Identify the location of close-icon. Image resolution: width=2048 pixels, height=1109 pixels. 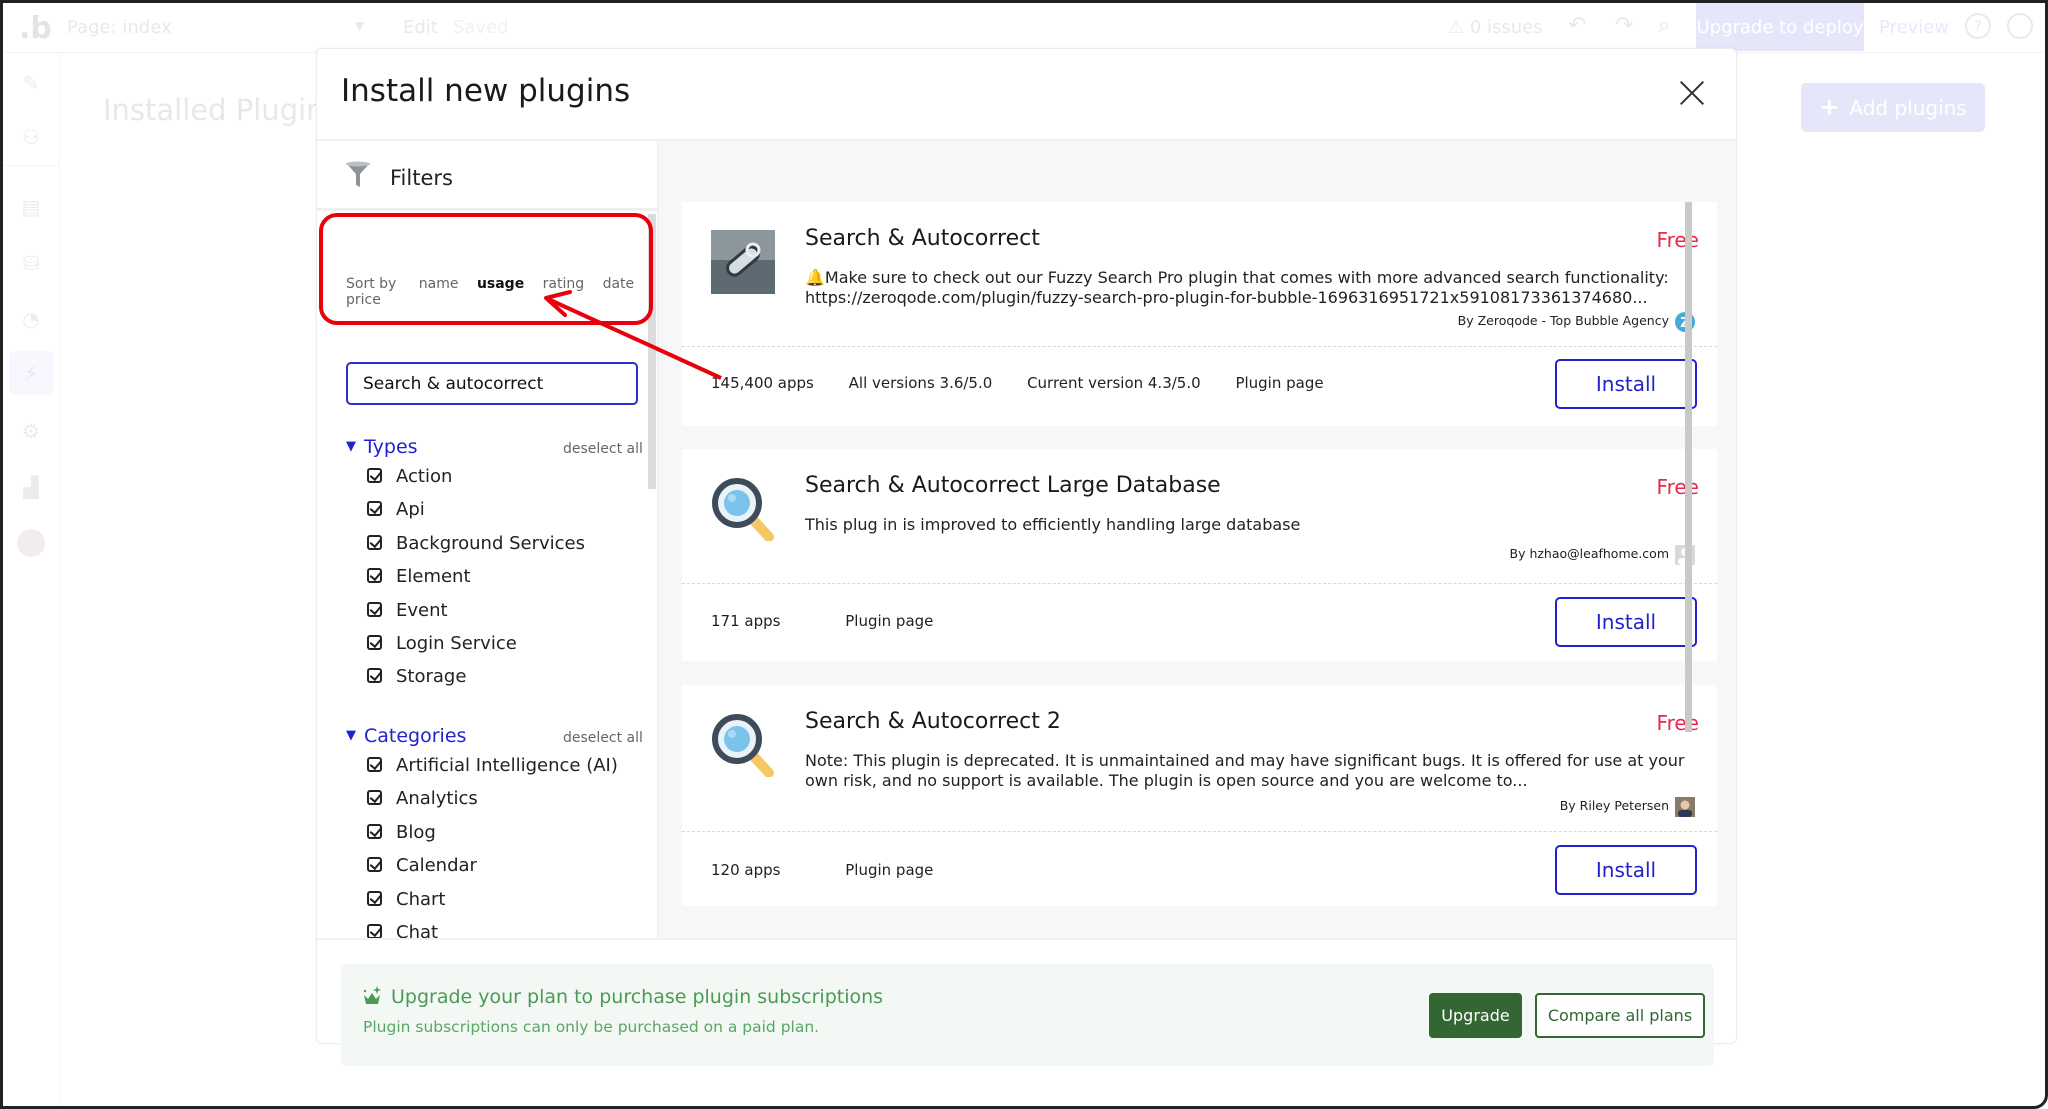
(1692, 93).